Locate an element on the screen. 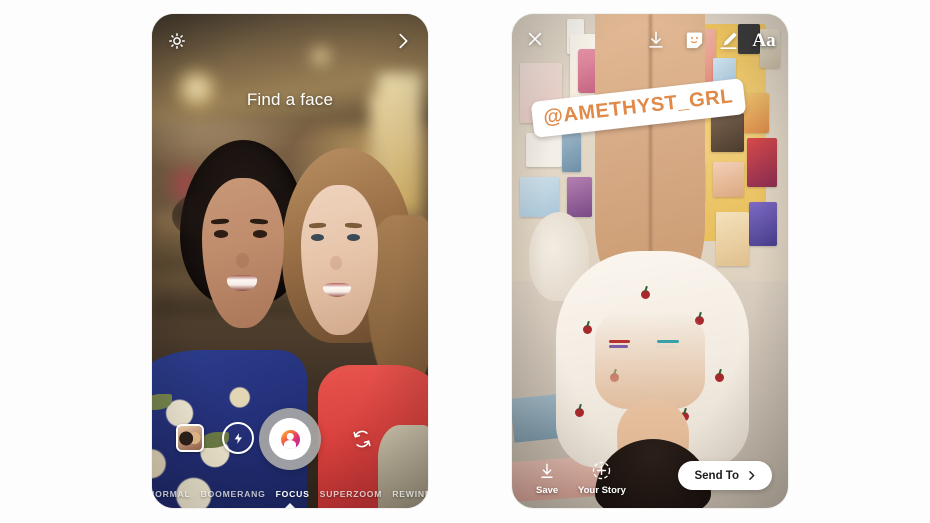 The height and width of the screenshot is (523, 930). text-tool-icon: Aa is located at coordinates (764, 40).